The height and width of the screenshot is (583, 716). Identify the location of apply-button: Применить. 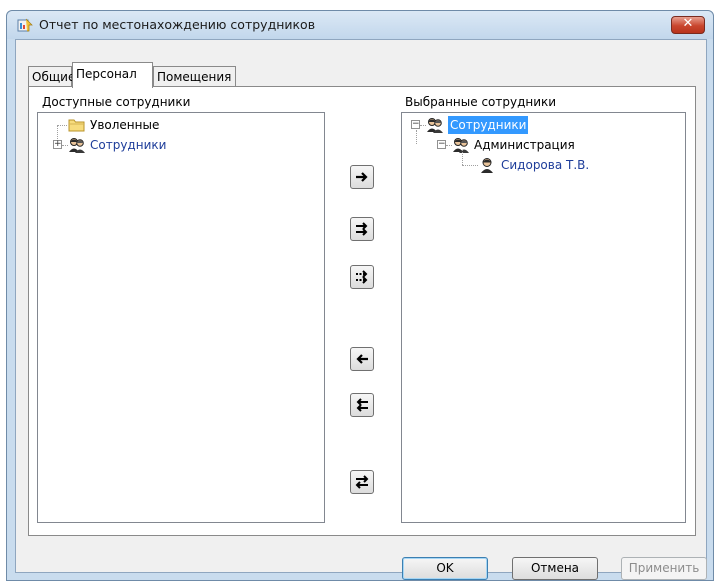
(664, 568).